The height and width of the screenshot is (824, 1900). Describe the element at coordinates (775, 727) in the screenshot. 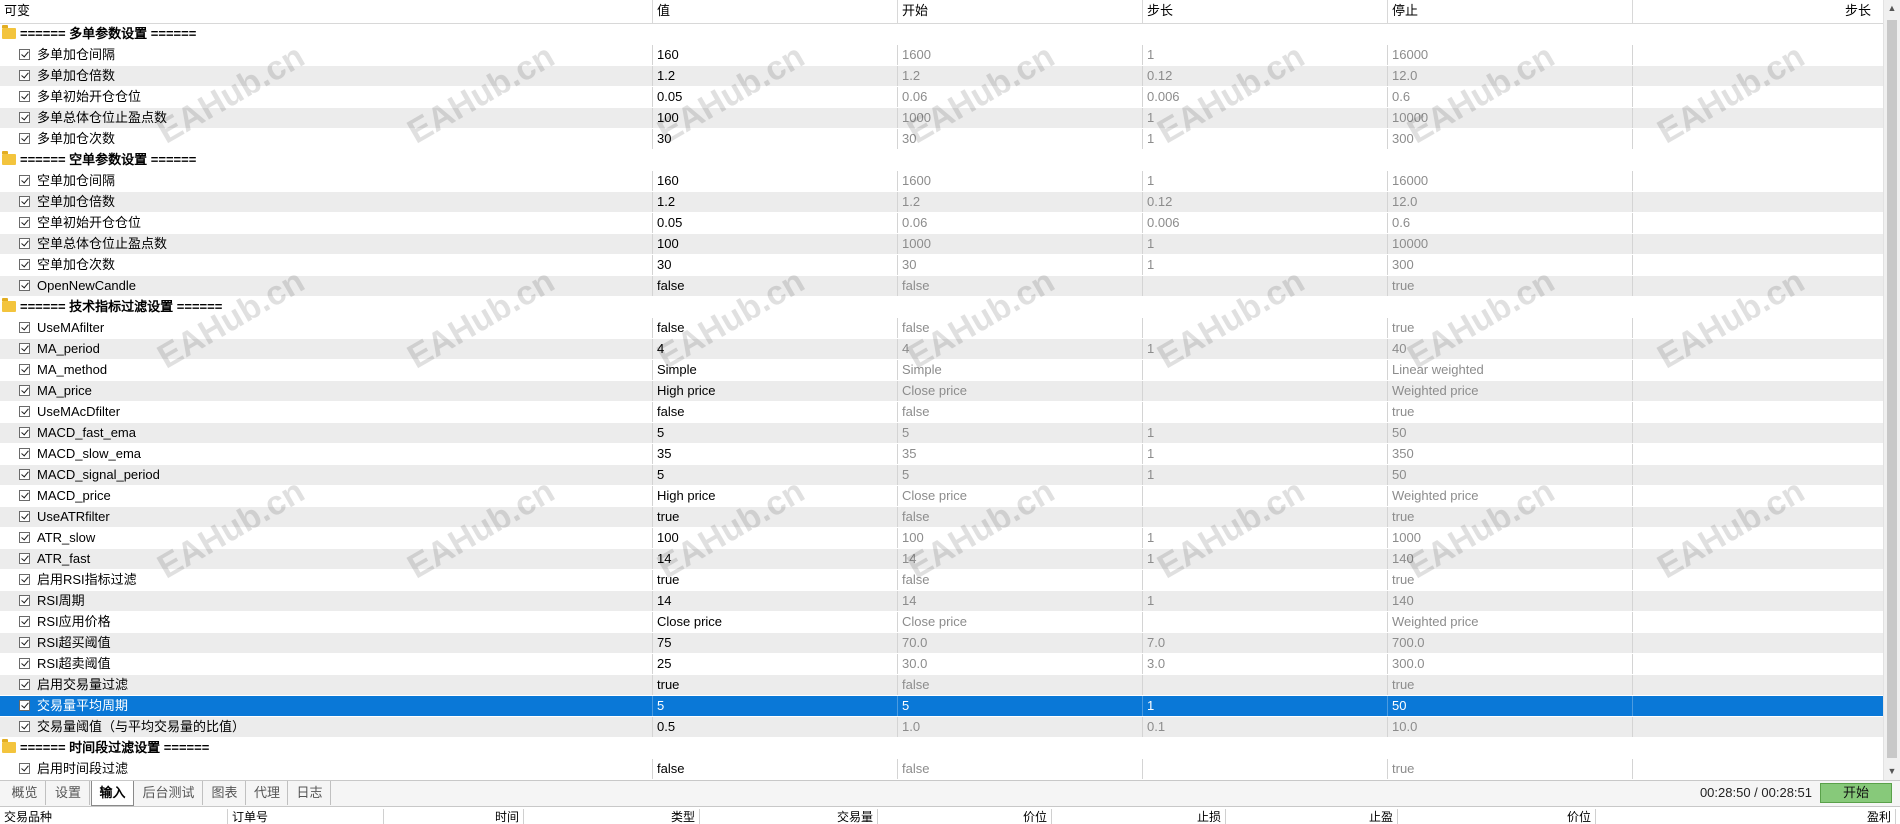

I see `param-value: 0.5` at that location.